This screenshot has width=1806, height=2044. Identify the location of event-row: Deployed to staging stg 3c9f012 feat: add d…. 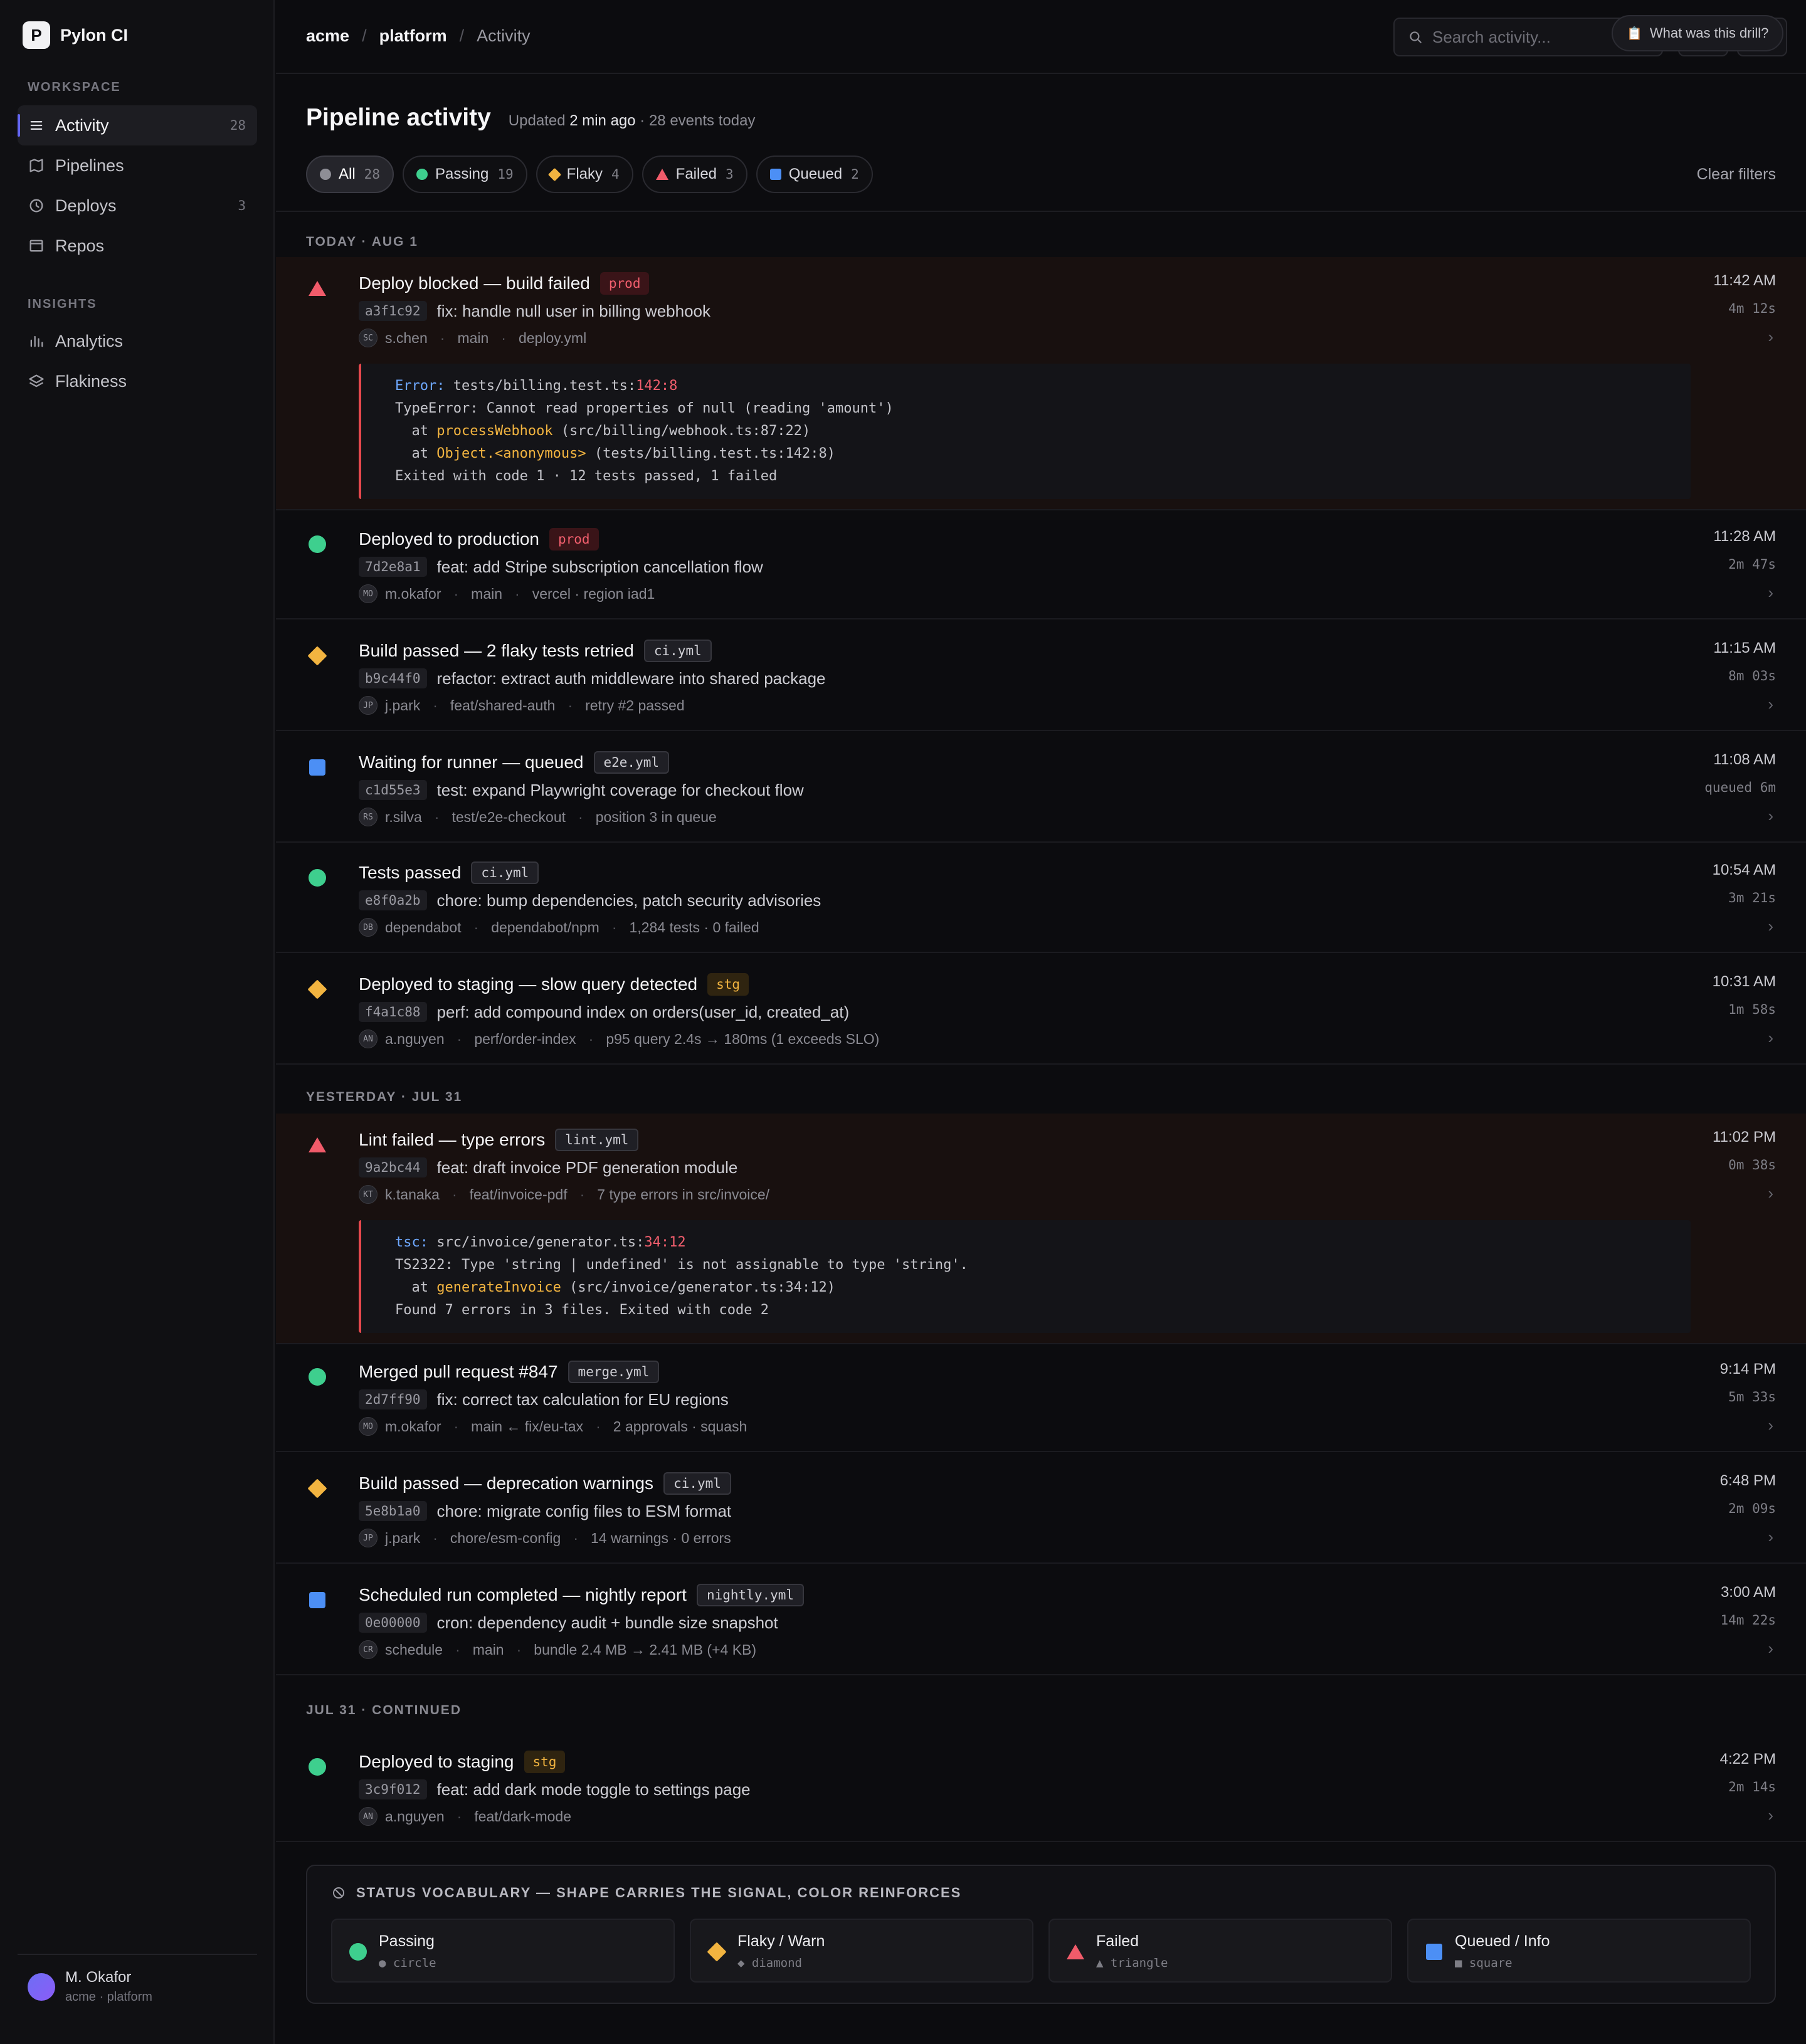
(1041, 1789).